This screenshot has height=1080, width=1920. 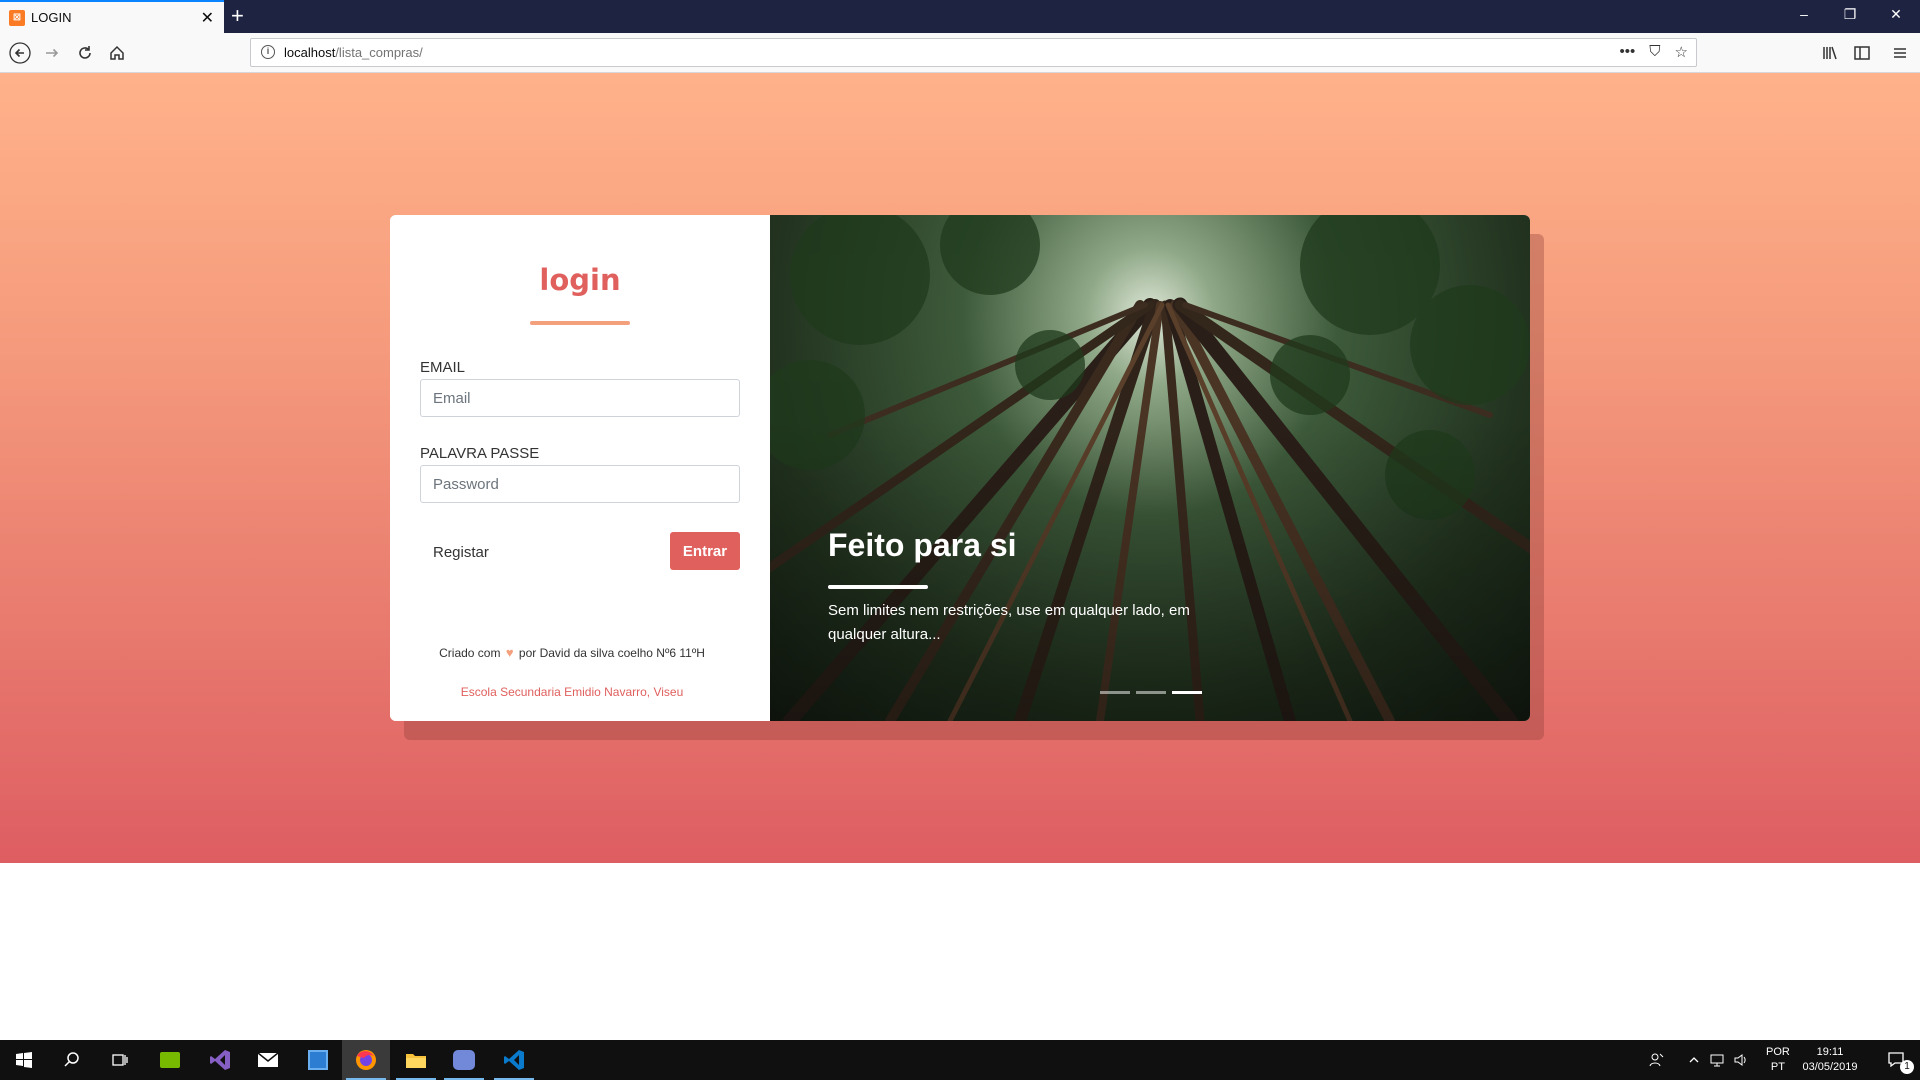 What do you see at coordinates (1778, 1060) in the screenshot?
I see `language-indicator: POR PT` at bounding box center [1778, 1060].